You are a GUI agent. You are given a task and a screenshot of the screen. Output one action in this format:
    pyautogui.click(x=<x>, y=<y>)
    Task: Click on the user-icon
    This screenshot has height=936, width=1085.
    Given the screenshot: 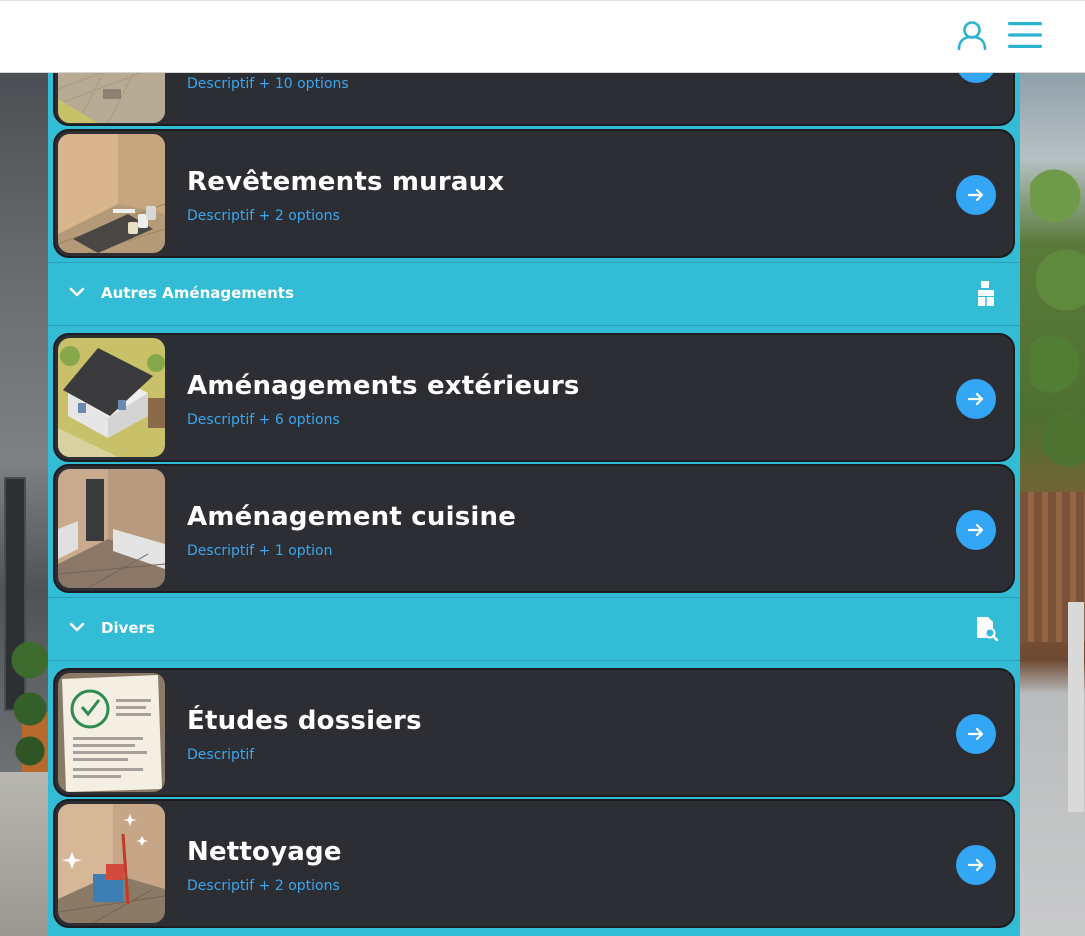 What is the action you would take?
    pyautogui.click(x=972, y=35)
    